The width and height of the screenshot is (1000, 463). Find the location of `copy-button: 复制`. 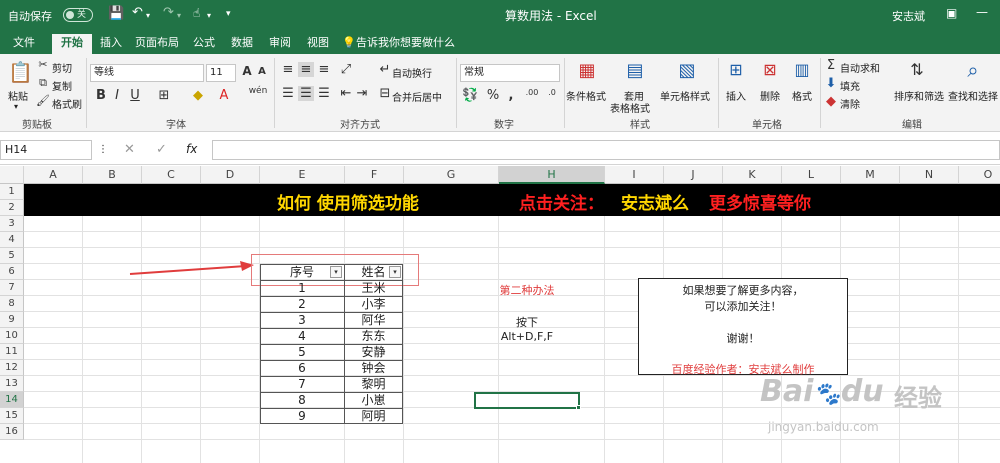

copy-button: 复制 is located at coordinates (62, 85).